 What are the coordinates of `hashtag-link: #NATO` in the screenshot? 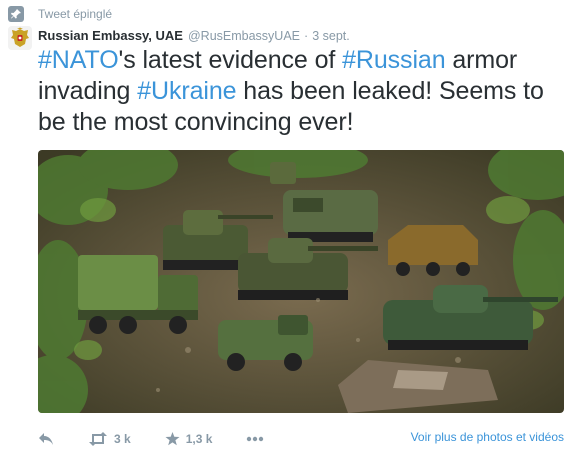 It's located at (78, 60).